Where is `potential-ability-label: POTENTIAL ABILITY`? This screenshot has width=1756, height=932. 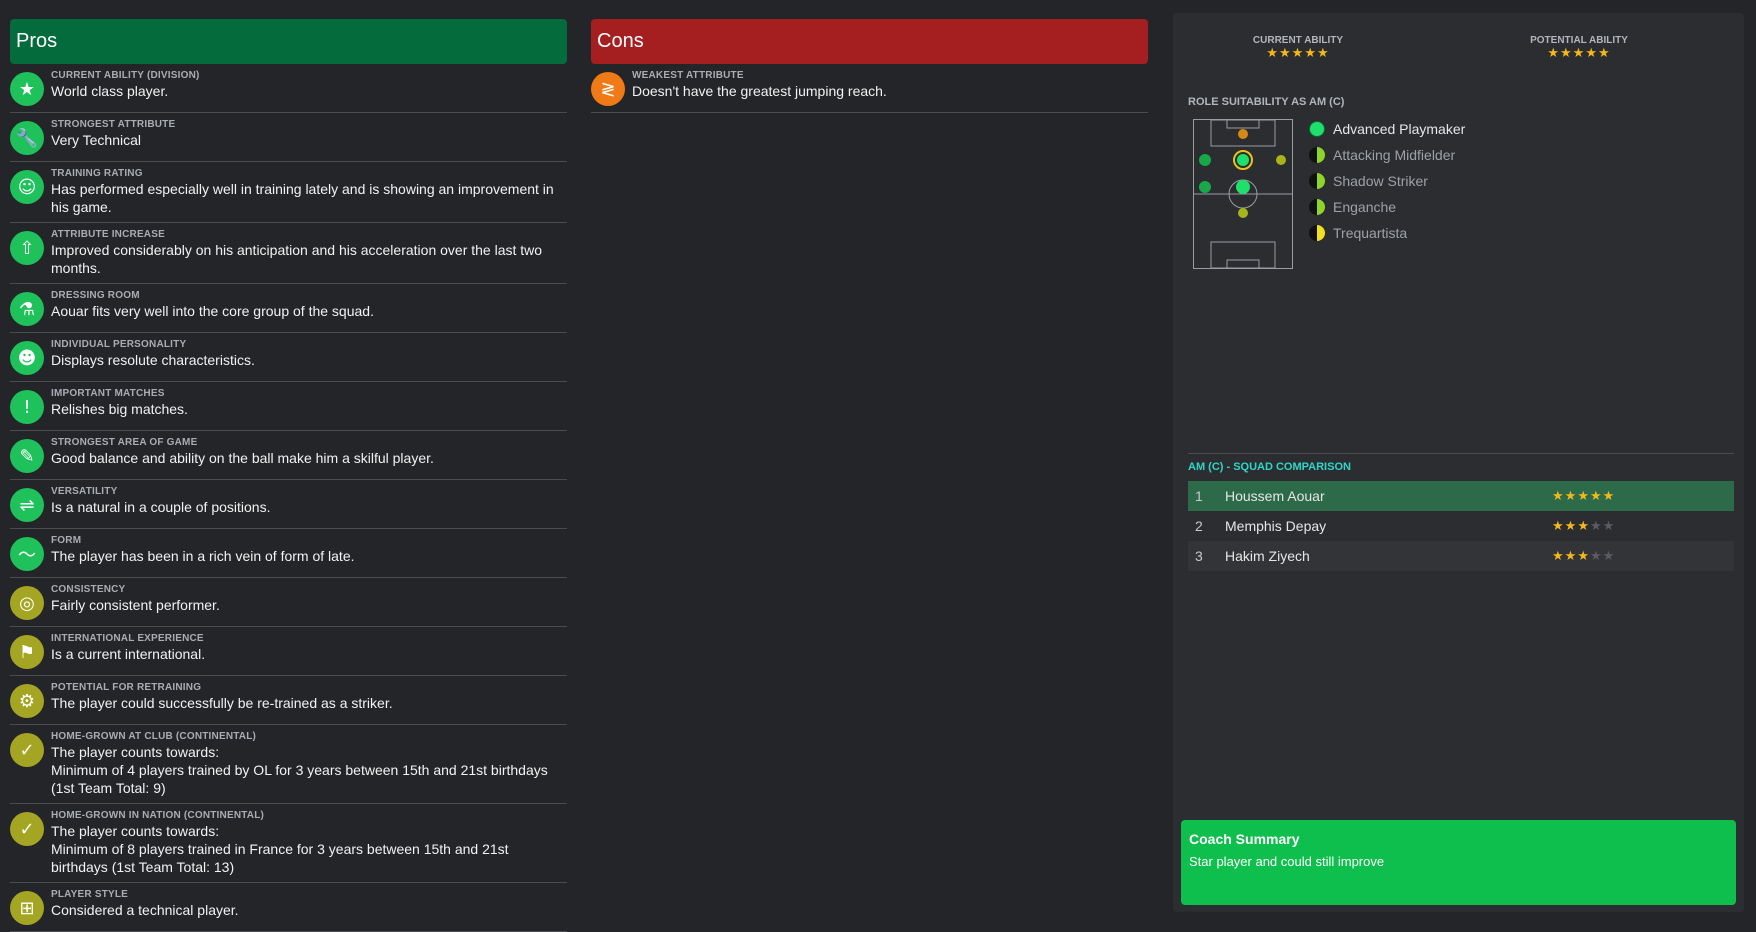 potential-ability-label: POTENTIAL ABILITY is located at coordinates (1579, 40).